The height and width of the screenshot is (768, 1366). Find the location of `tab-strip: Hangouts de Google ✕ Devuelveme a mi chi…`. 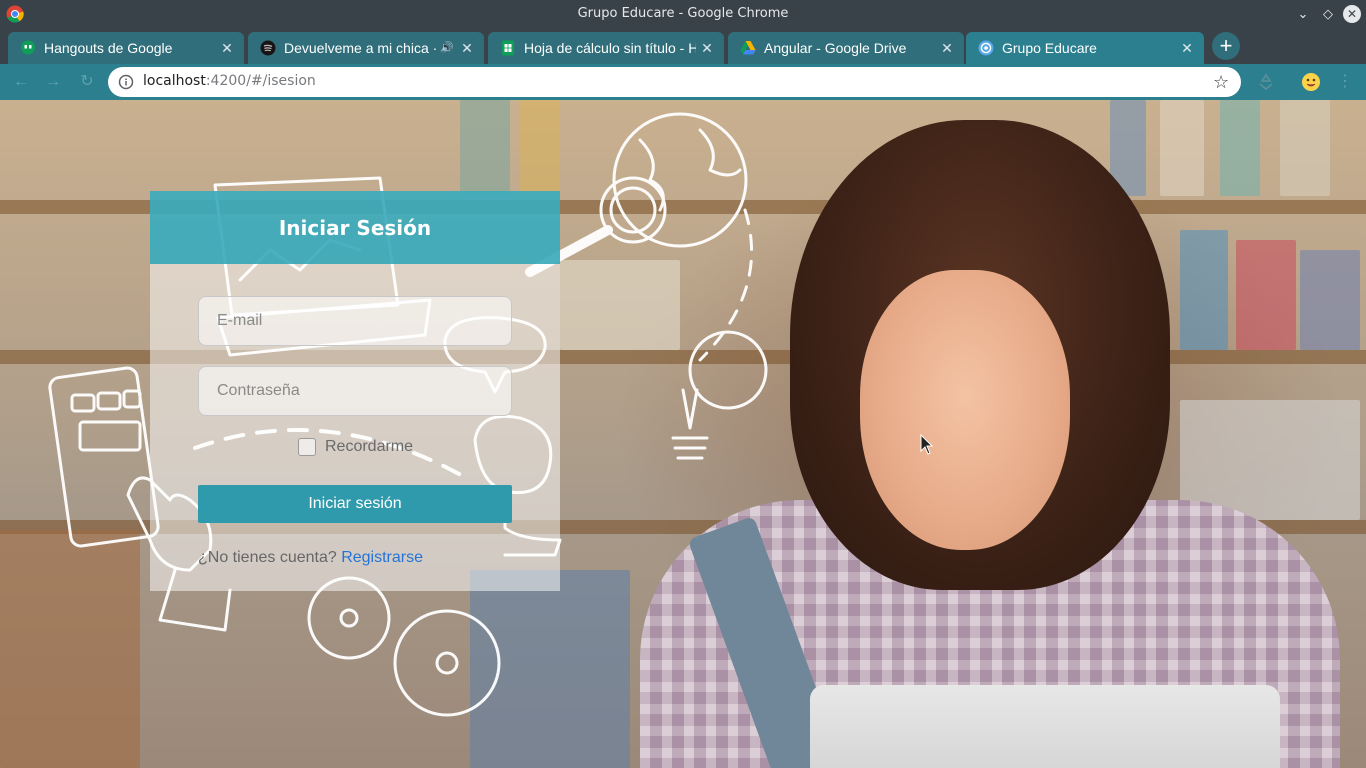

tab-strip: Hangouts de Google ✕ Devuelveme a mi chi… is located at coordinates (683, 46).